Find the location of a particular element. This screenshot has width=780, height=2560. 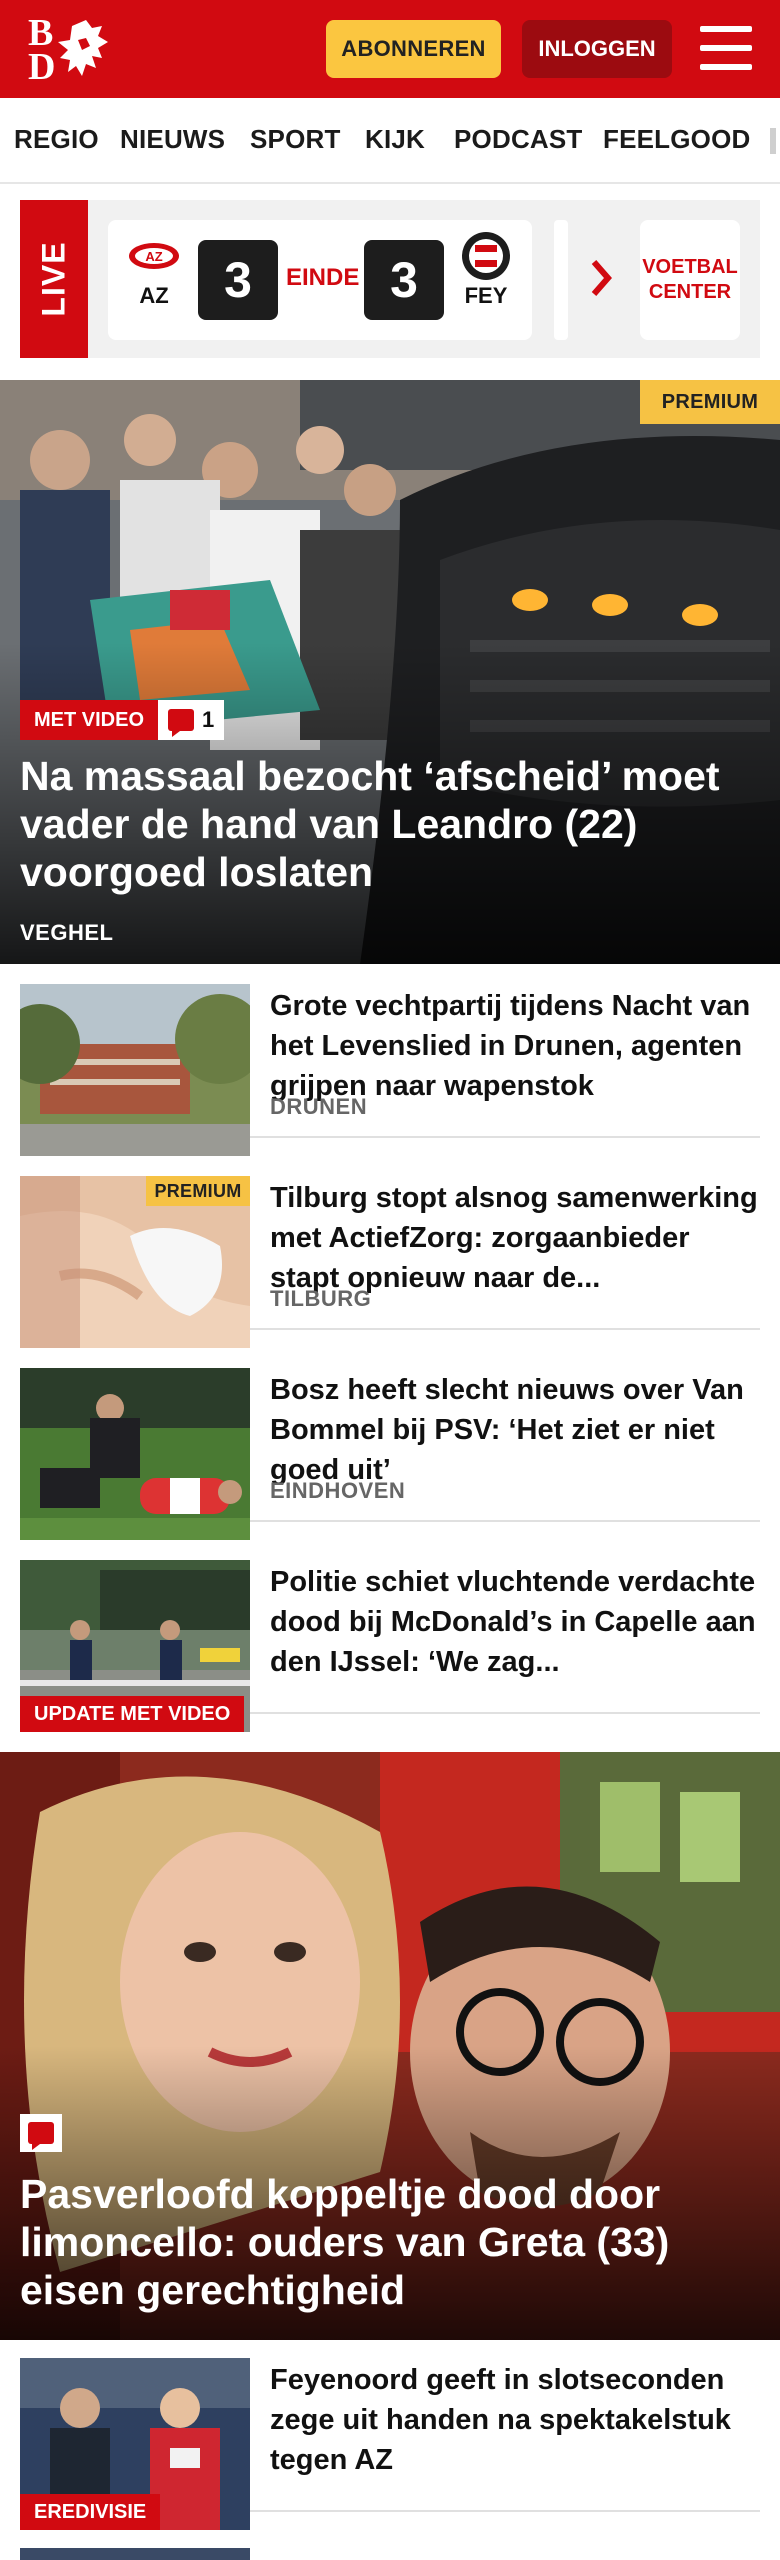

away-team: FEY is located at coordinates (486, 270).